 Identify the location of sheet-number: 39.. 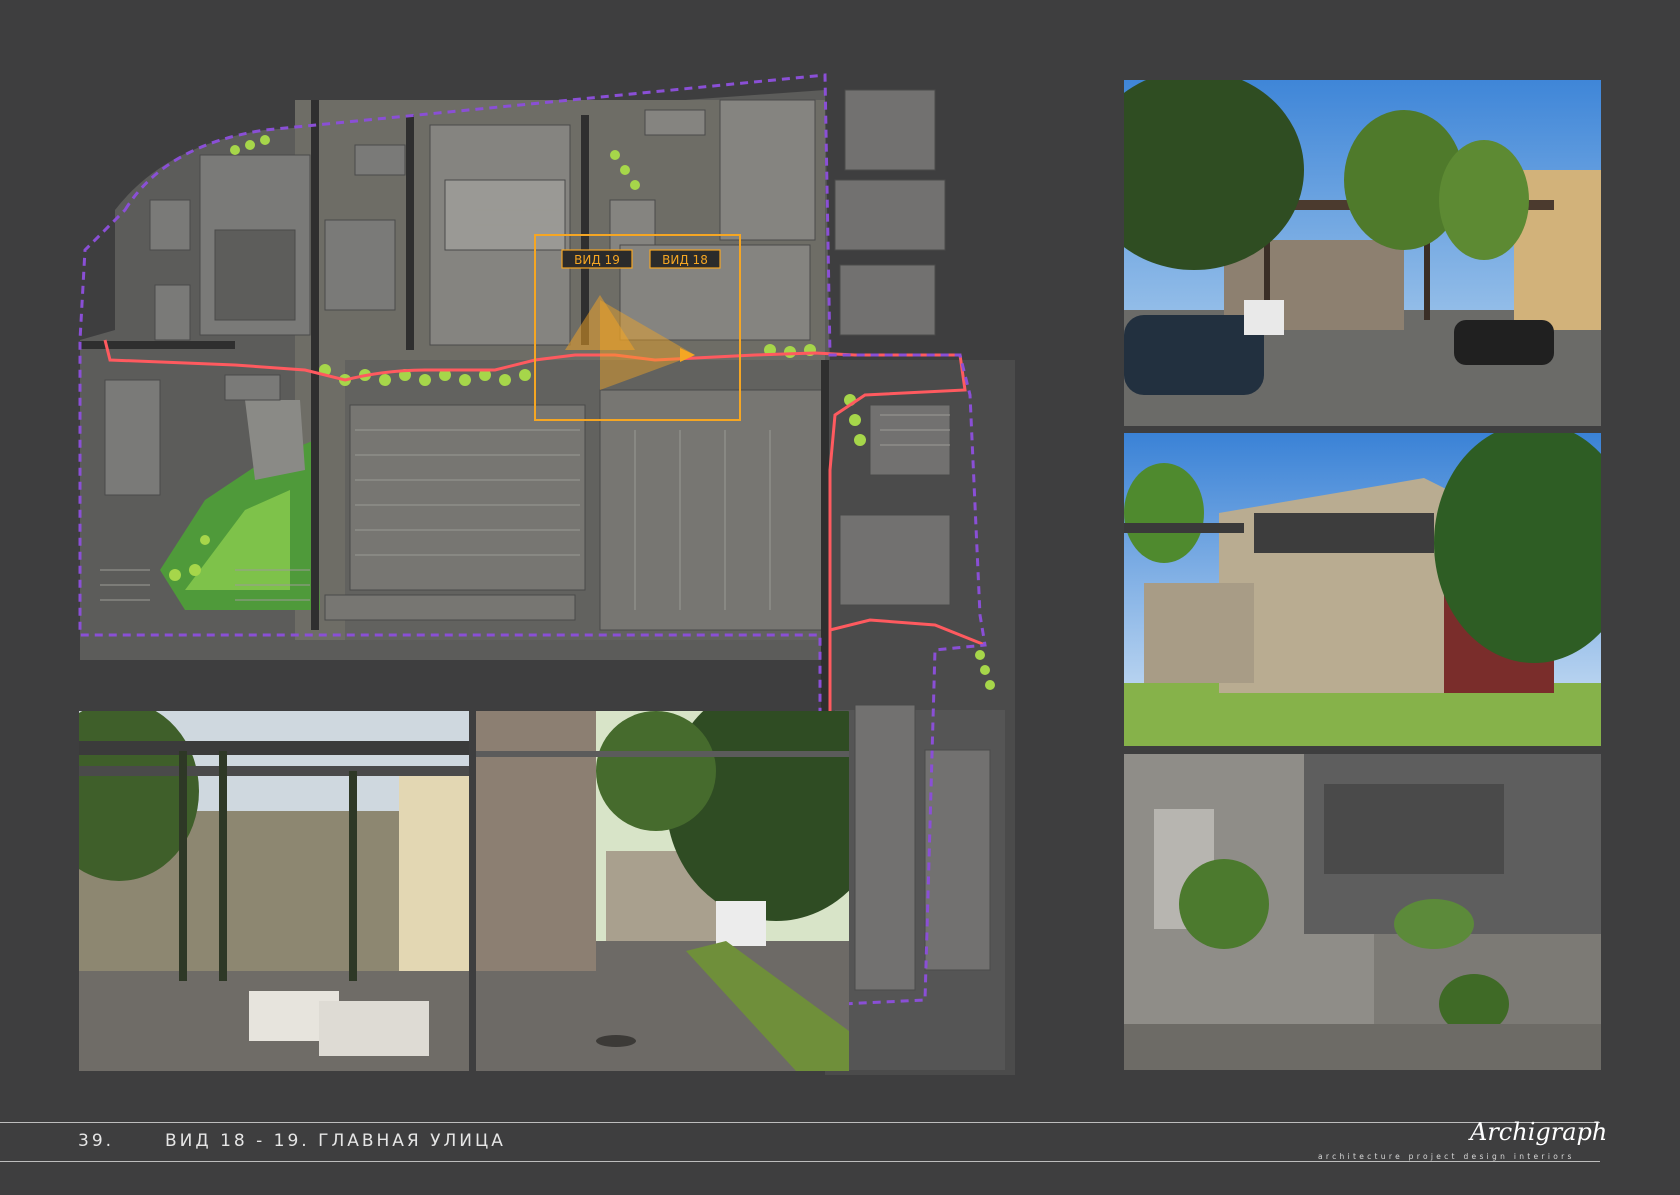
(96, 1141).